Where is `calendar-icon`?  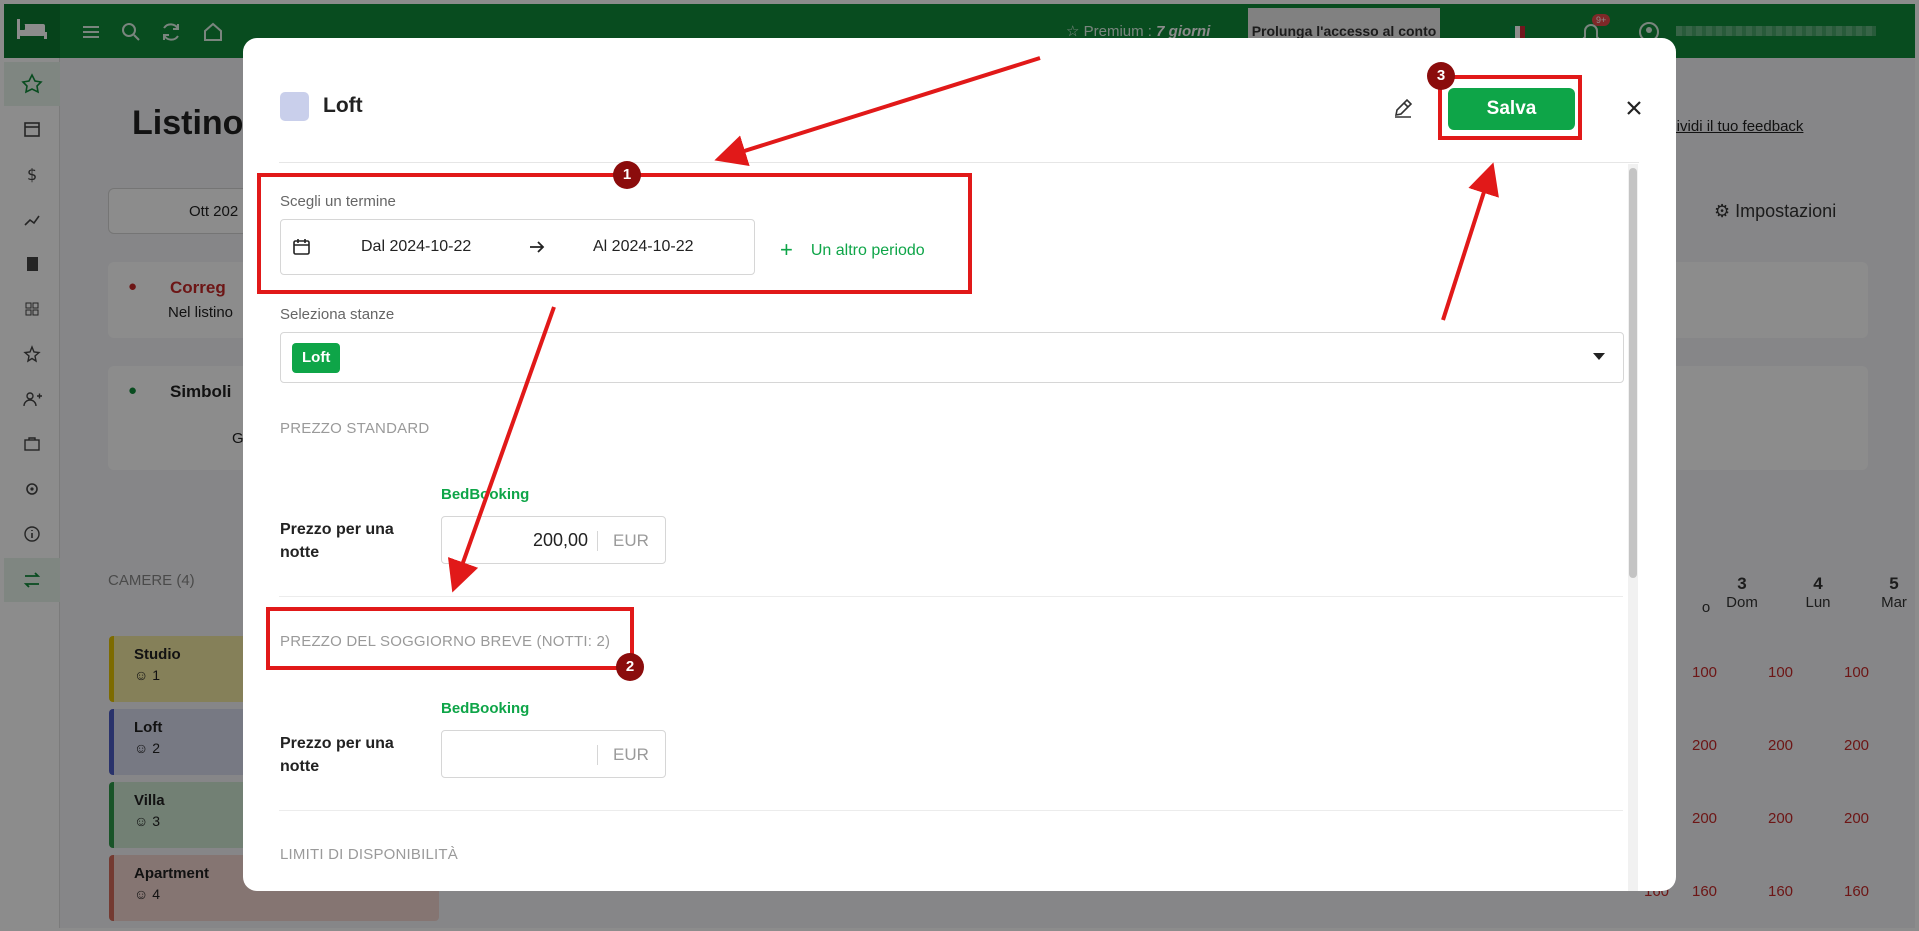 calendar-icon is located at coordinates (302, 247).